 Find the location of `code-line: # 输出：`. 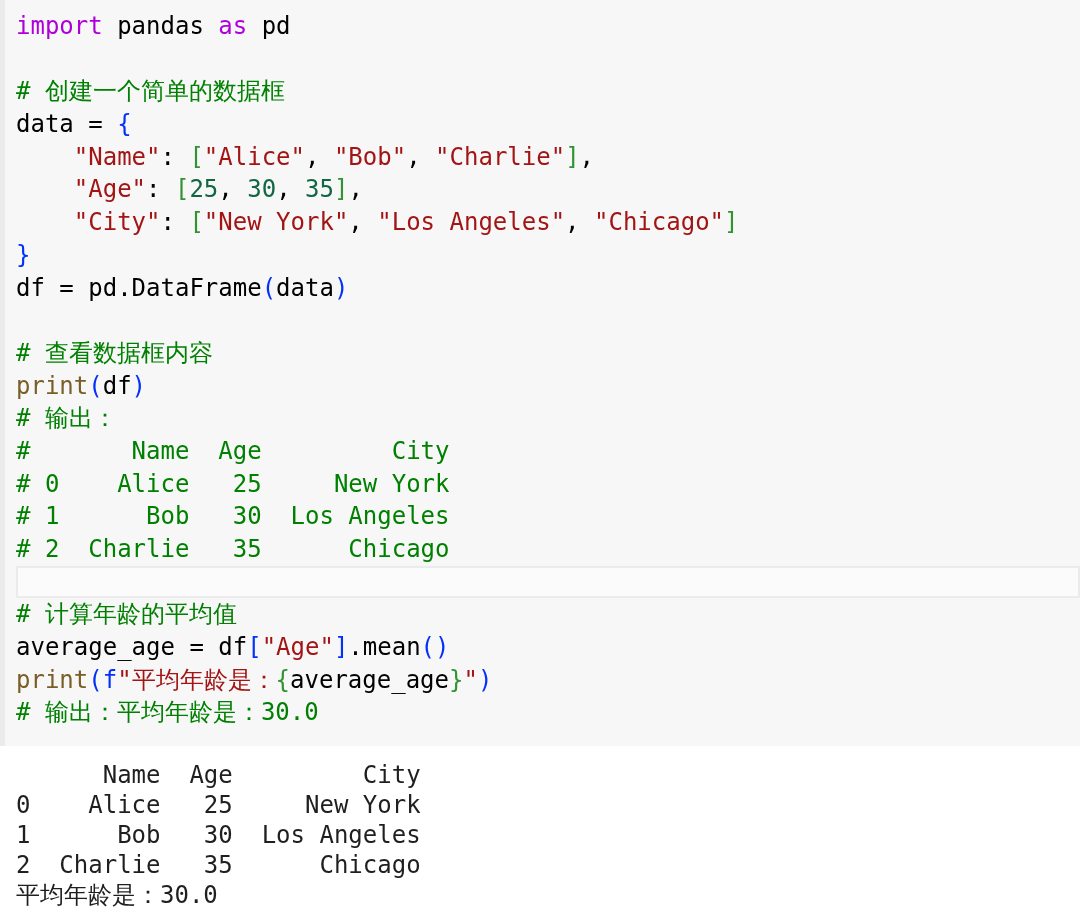

code-line: # 输出： is located at coordinates (67, 419).